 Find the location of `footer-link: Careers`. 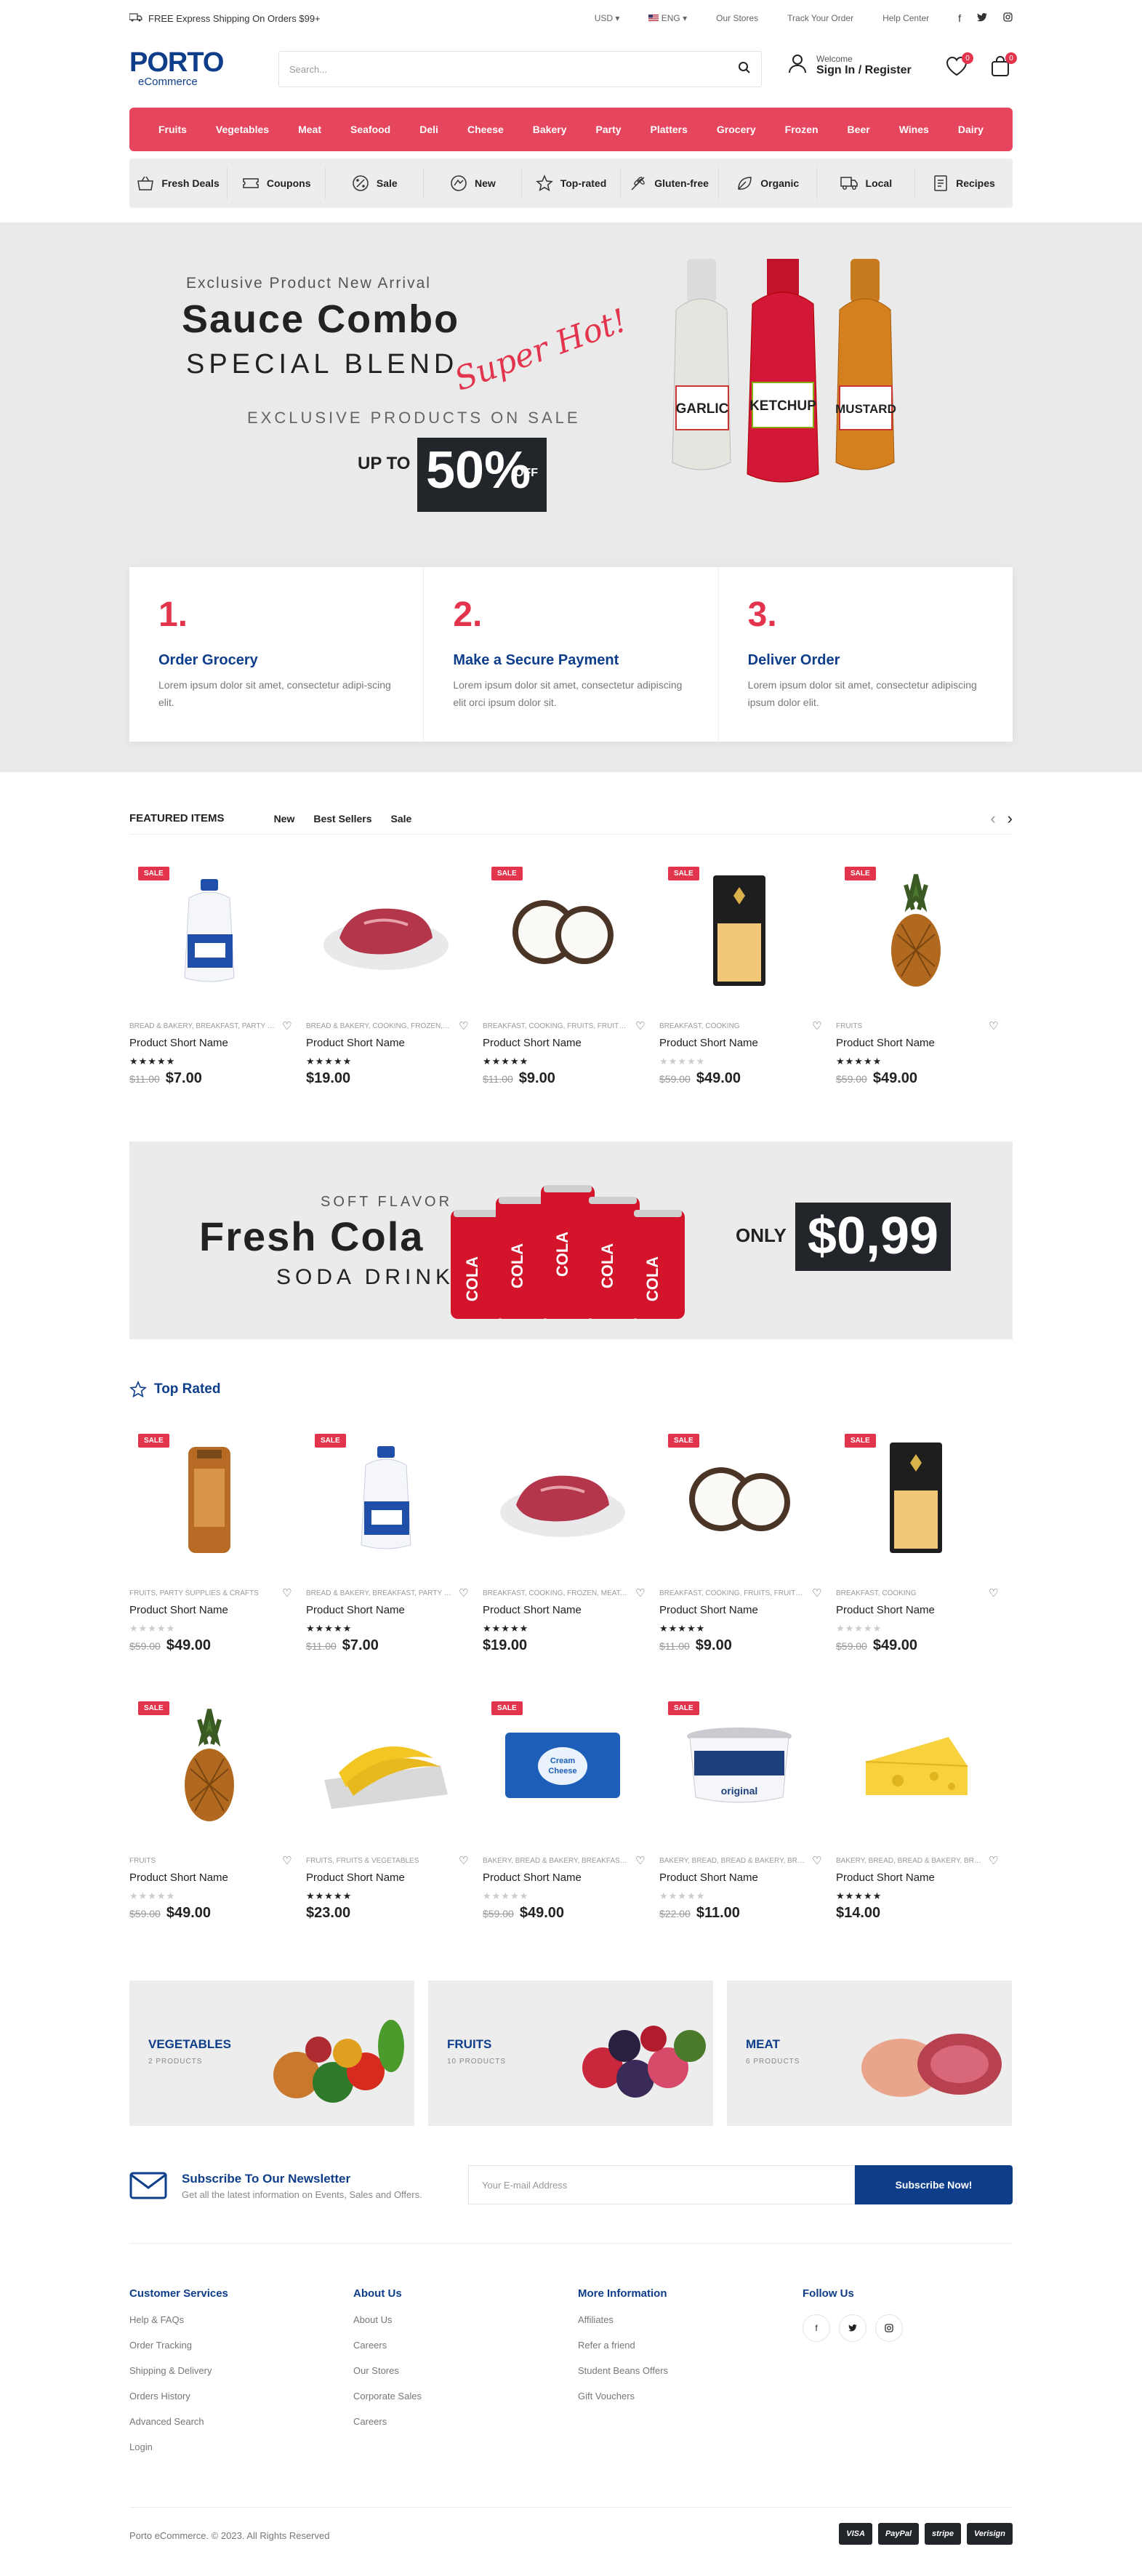

footer-link: Careers is located at coordinates (387, 2428).